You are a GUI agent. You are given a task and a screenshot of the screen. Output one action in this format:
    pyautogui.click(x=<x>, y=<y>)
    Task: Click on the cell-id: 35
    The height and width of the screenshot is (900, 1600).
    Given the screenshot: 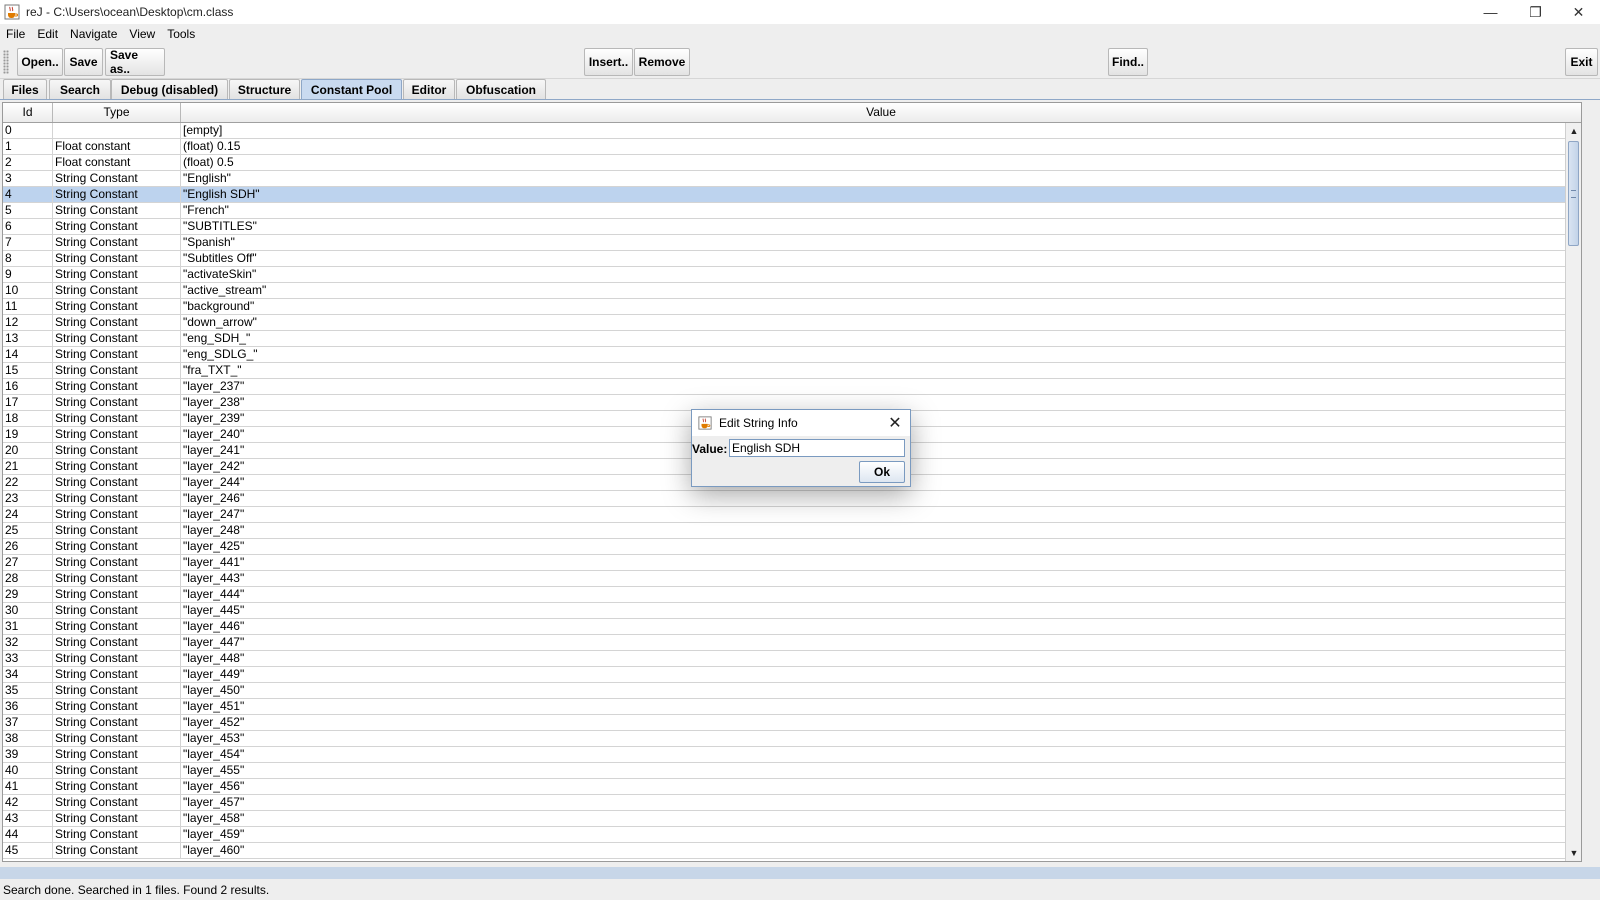 What is the action you would take?
    pyautogui.click(x=28, y=690)
    